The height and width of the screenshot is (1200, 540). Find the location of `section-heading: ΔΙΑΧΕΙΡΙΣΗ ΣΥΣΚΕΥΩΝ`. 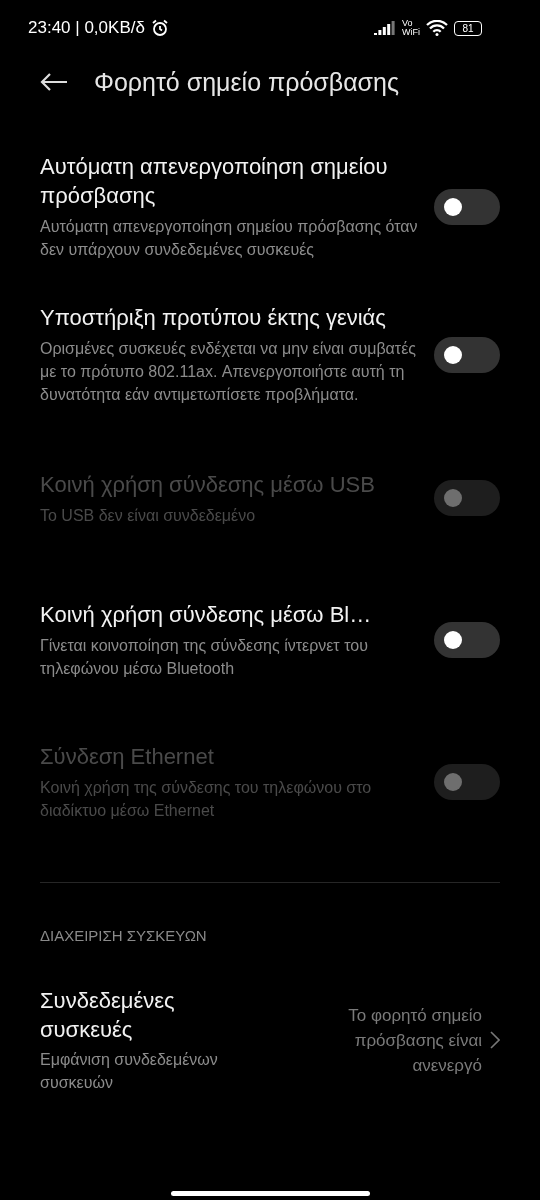

section-heading: ΔΙΑΧΕΙΡΙΣΗ ΣΥΣΚΕΥΩΝ is located at coordinates (123, 935).